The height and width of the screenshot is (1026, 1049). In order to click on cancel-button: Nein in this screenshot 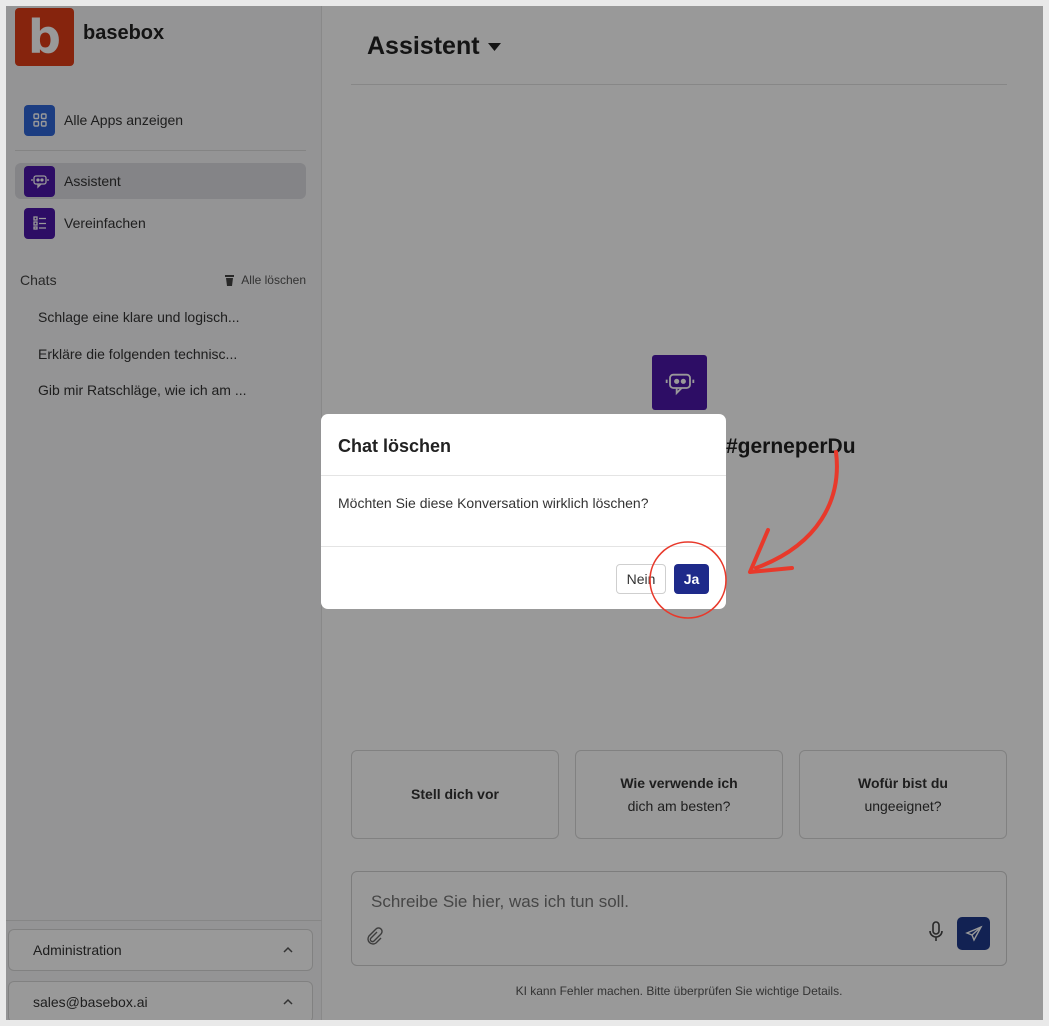, I will do `click(641, 579)`.